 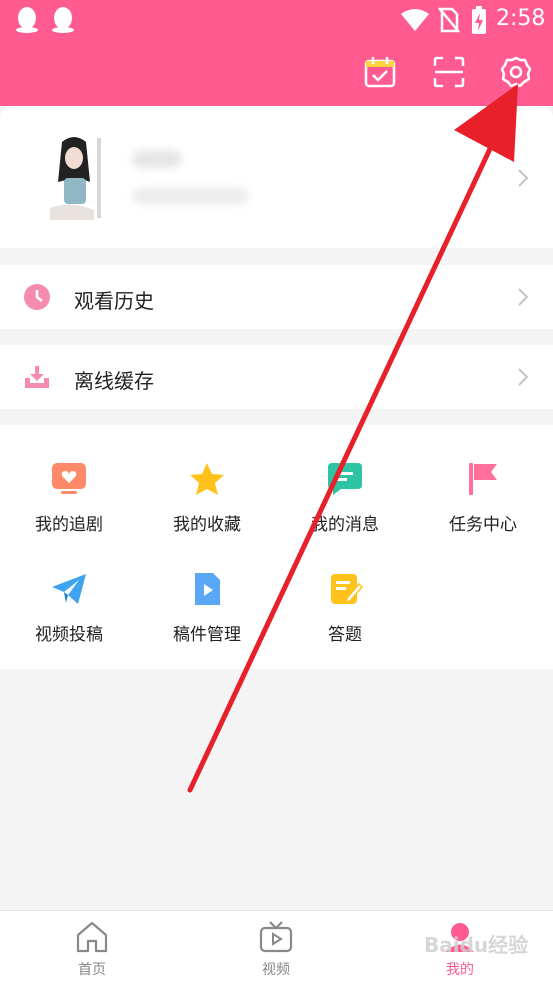 What do you see at coordinates (276, 937) in the screenshot?
I see `tv-play-icon` at bounding box center [276, 937].